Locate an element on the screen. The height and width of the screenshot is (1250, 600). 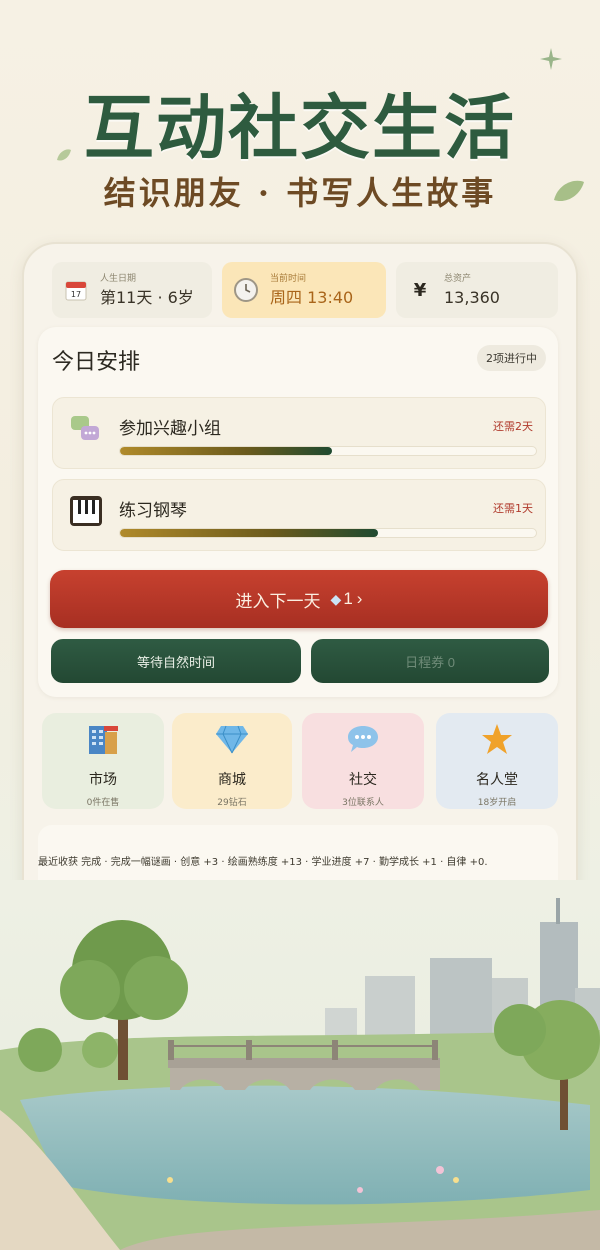
task-item: 参加兴趣小组 还需2天 is located at coordinates (299, 433).